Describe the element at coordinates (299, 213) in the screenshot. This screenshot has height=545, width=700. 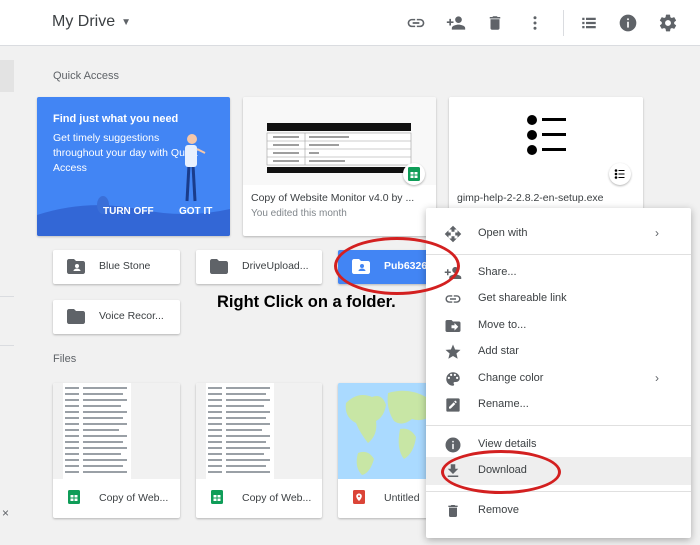
I see `quick-access-card-sub: You edited this month` at that location.